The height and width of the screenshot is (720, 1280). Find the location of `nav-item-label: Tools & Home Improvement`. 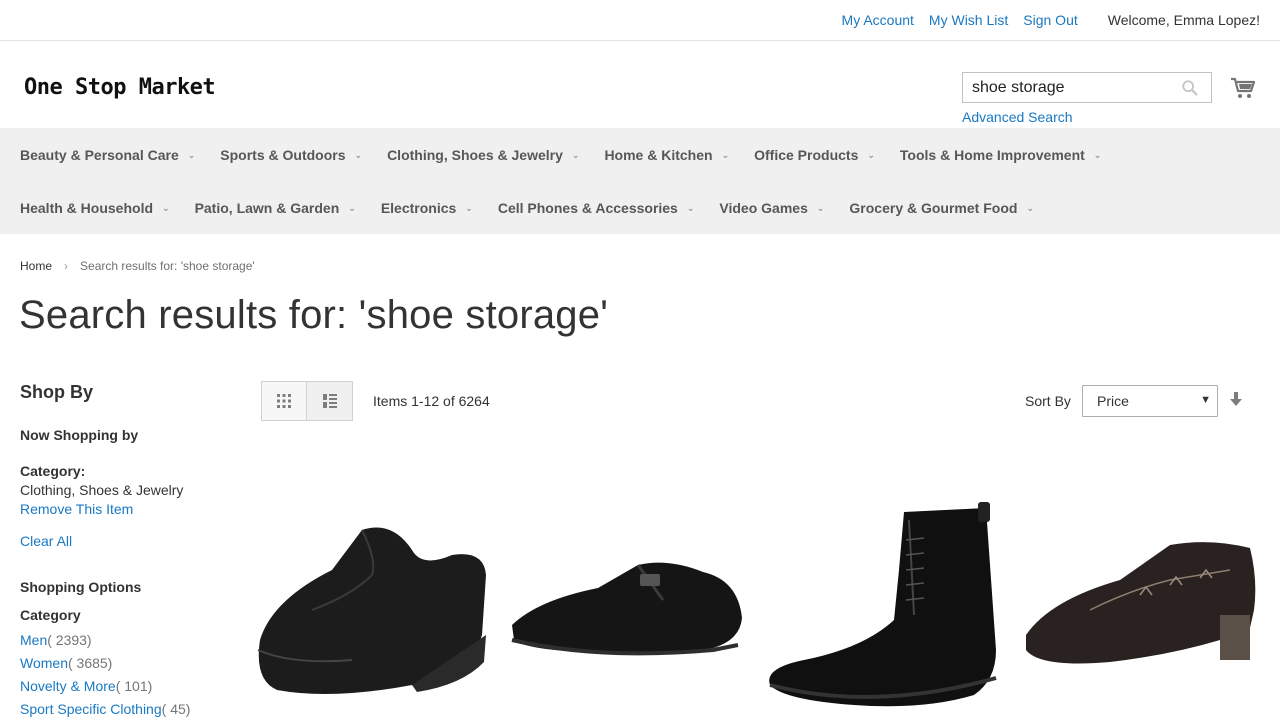

nav-item-label: Tools & Home Improvement is located at coordinates (992, 154).